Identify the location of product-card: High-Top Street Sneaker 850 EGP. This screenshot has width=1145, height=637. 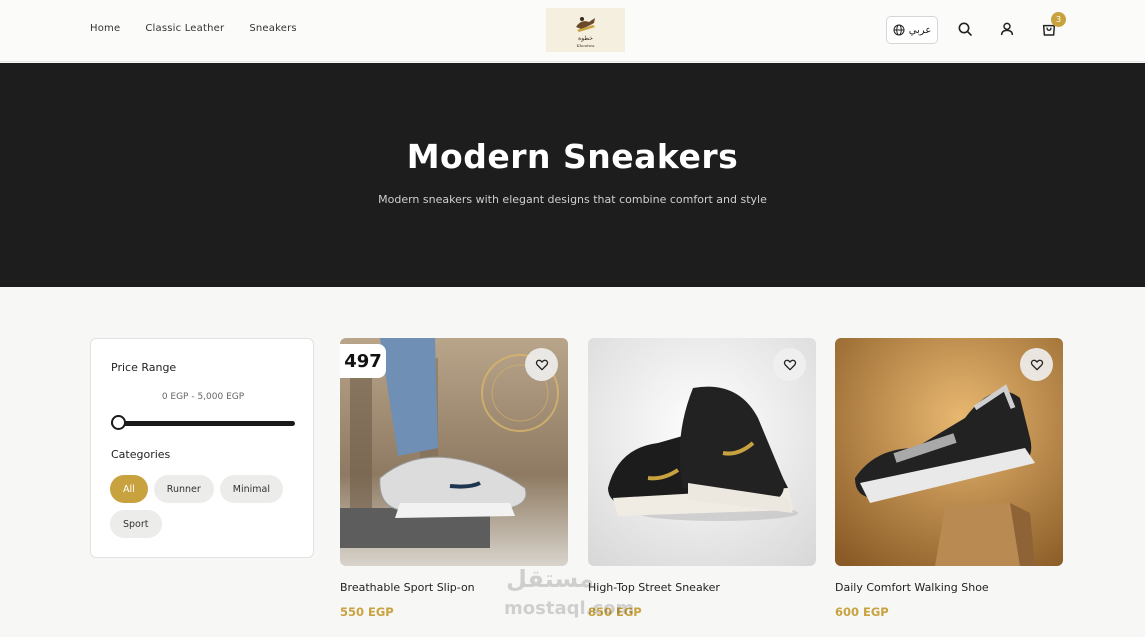
(702, 478).